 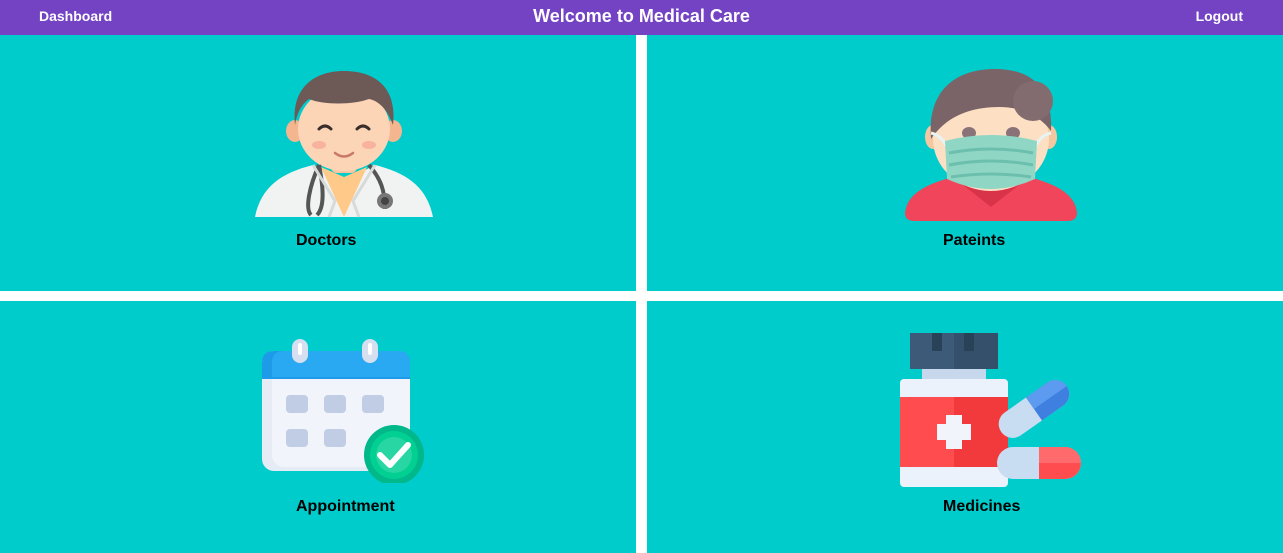 I want to click on masked-patient-icon, so click(x=991, y=145).